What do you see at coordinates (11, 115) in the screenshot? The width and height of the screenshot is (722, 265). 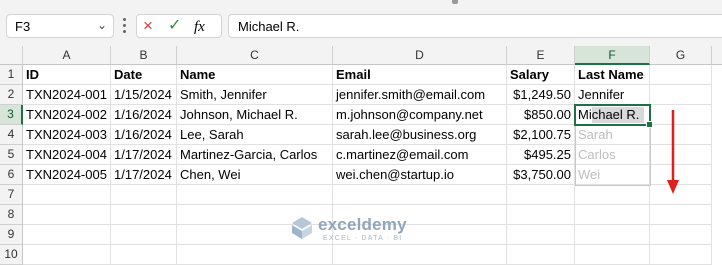 I see `row-header-3: 3` at bounding box center [11, 115].